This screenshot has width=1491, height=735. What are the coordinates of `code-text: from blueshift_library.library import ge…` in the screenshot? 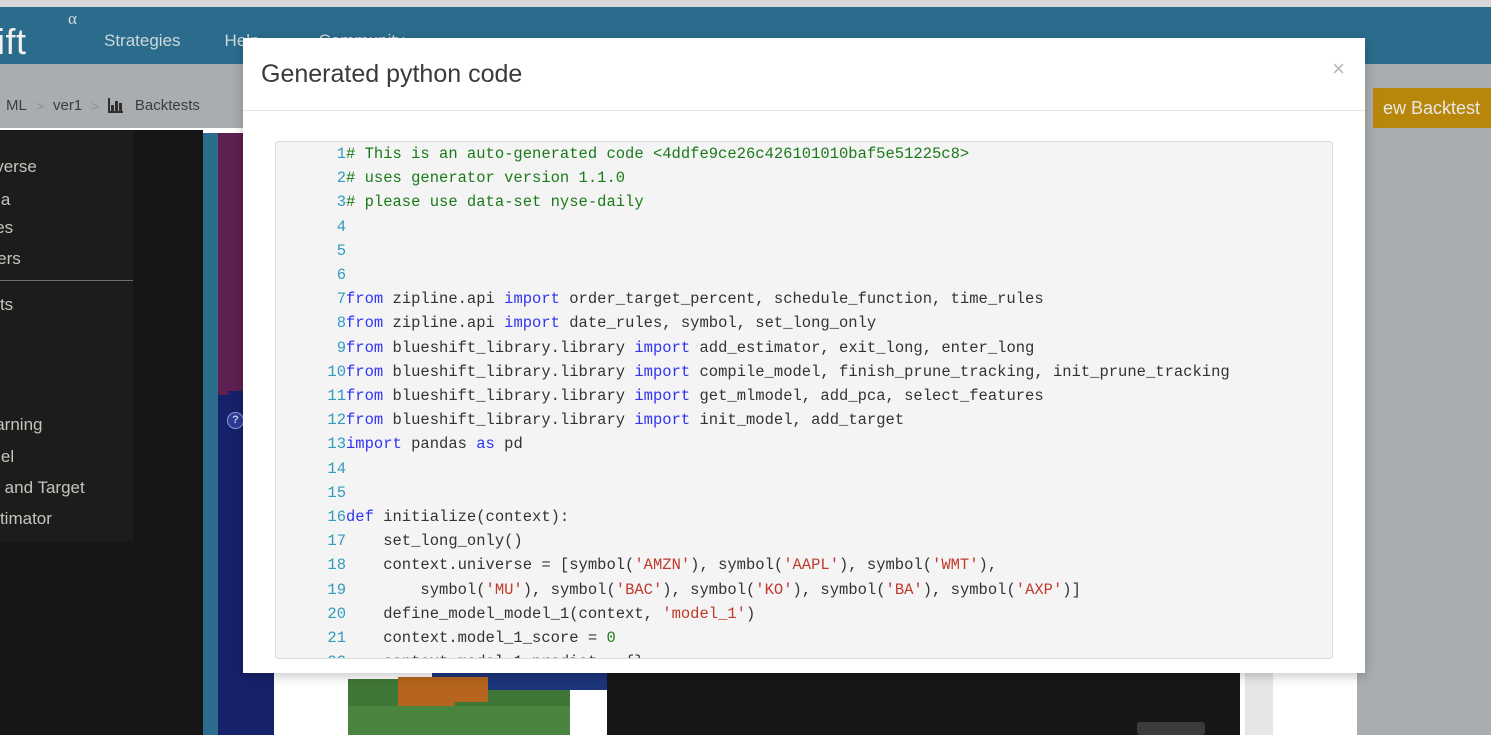 It's located at (839, 396).